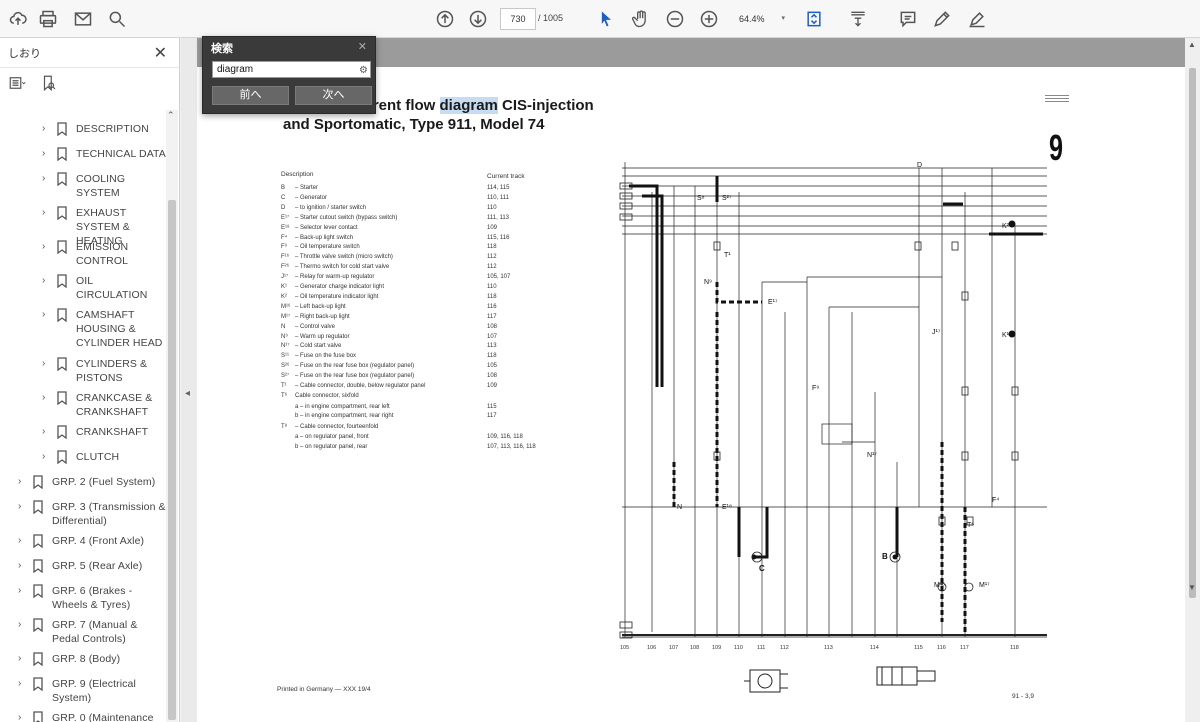 The width and height of the screenshot is (1200, 722). What do you see at coordinates (492, 386) in the screenshot?
I see `legend-track: 109` at bounding box center [492, 386].